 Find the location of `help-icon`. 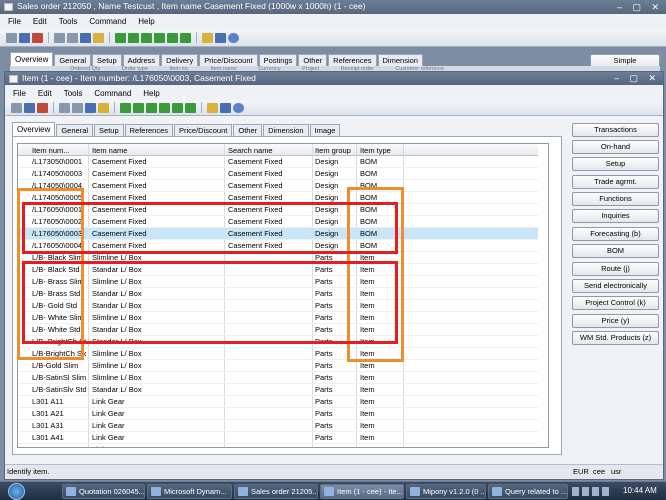

help-icon is located at coordinates (238, 107).